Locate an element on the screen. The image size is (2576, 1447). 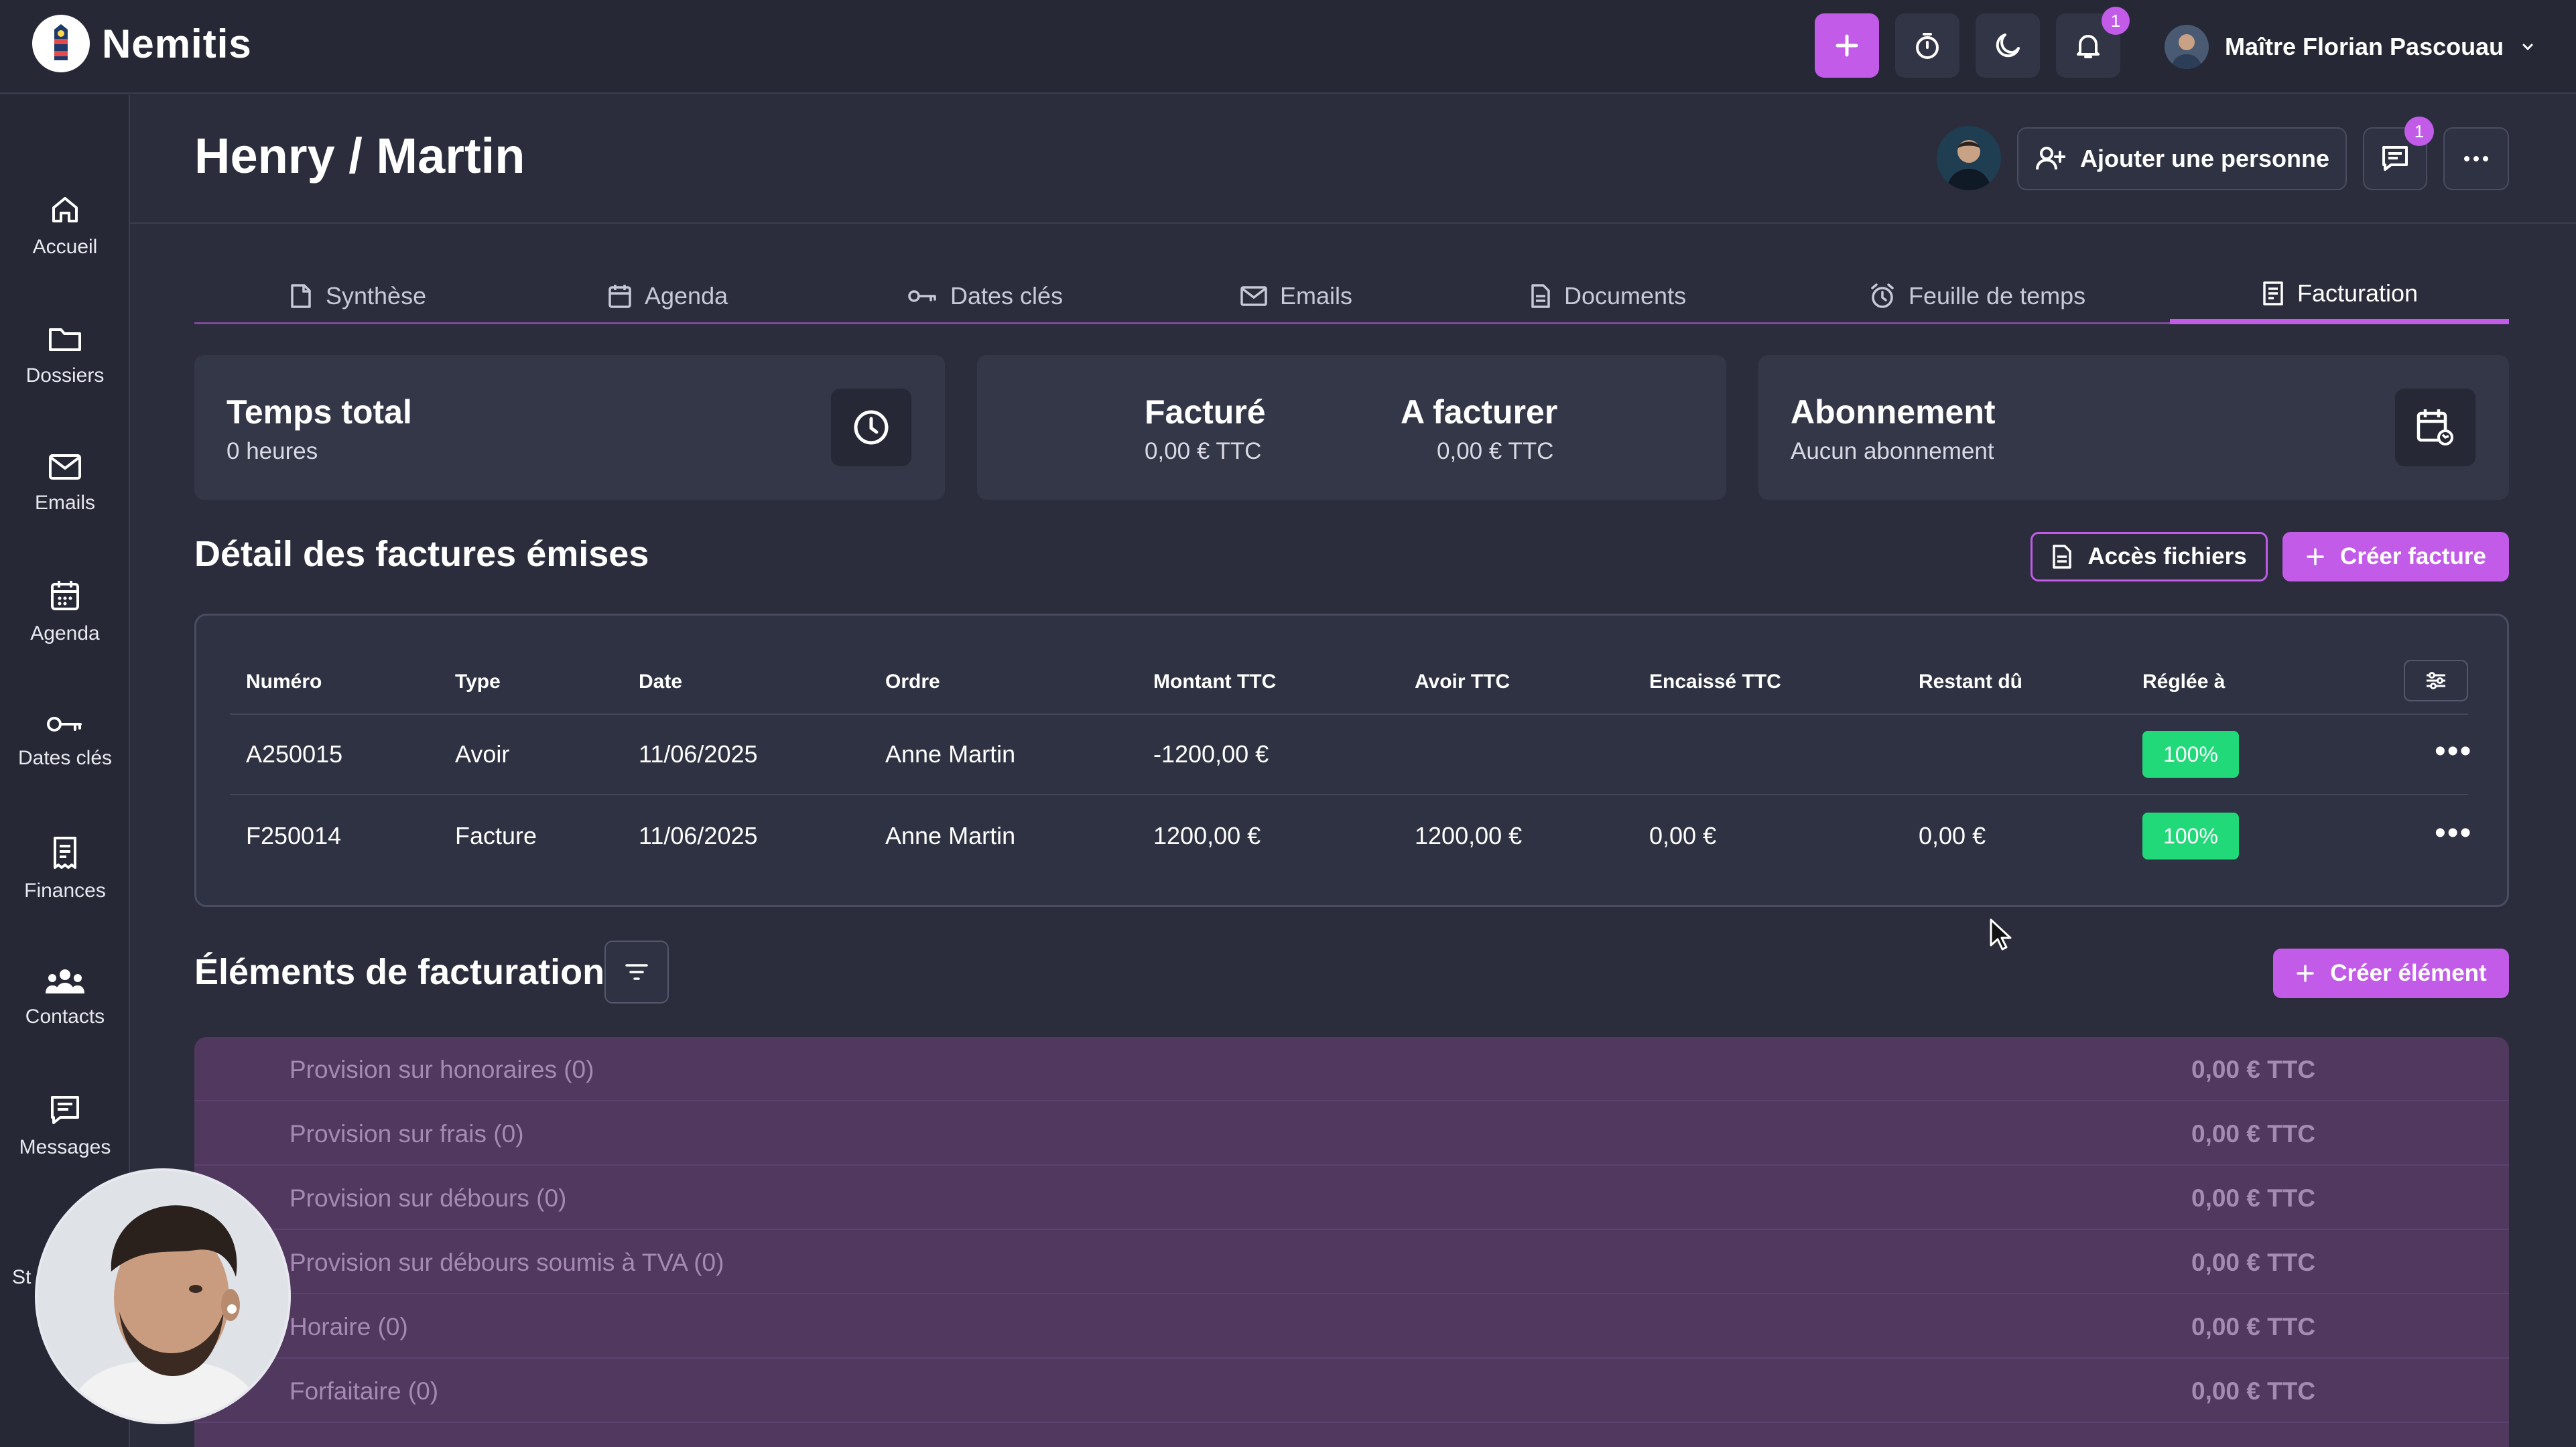
paid-percentage-badge: 100% is located at coordinates (2190, 836).